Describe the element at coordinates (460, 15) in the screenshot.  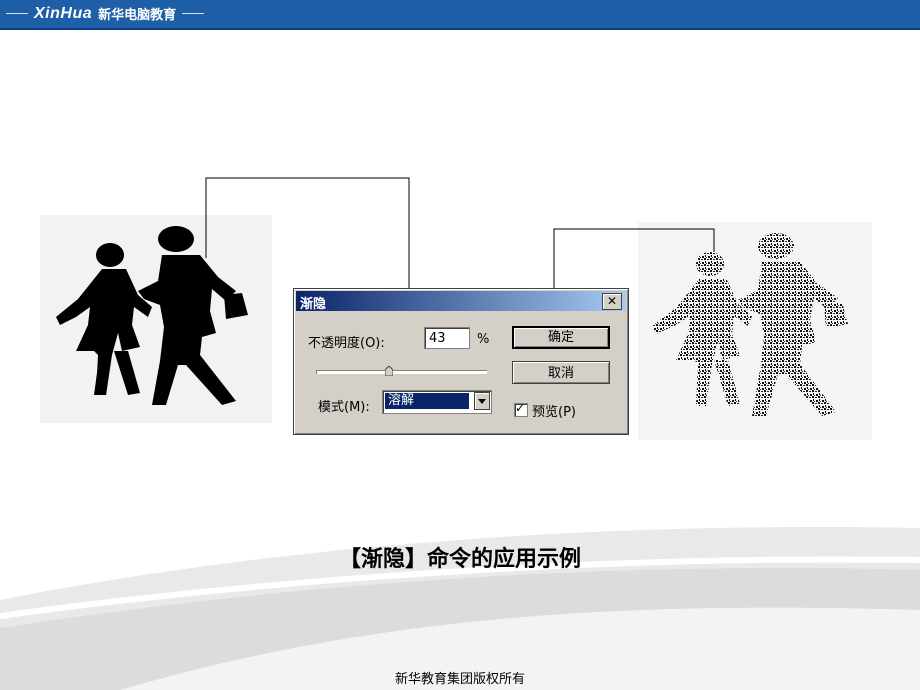
I see `header-bar: XinHua 新华电脑教育` at that location.